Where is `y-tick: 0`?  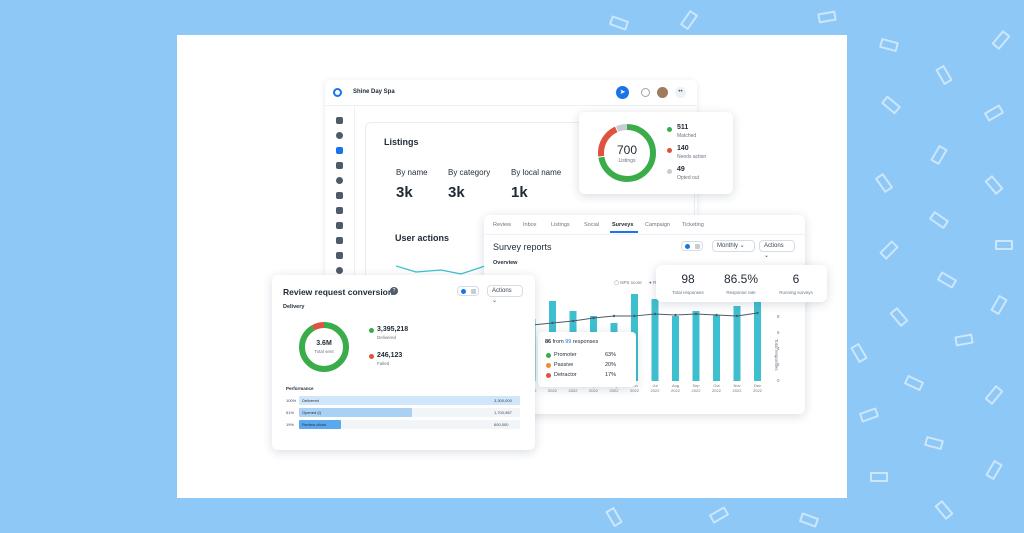 y-tick: 0 is located at coordinates (778, 380).